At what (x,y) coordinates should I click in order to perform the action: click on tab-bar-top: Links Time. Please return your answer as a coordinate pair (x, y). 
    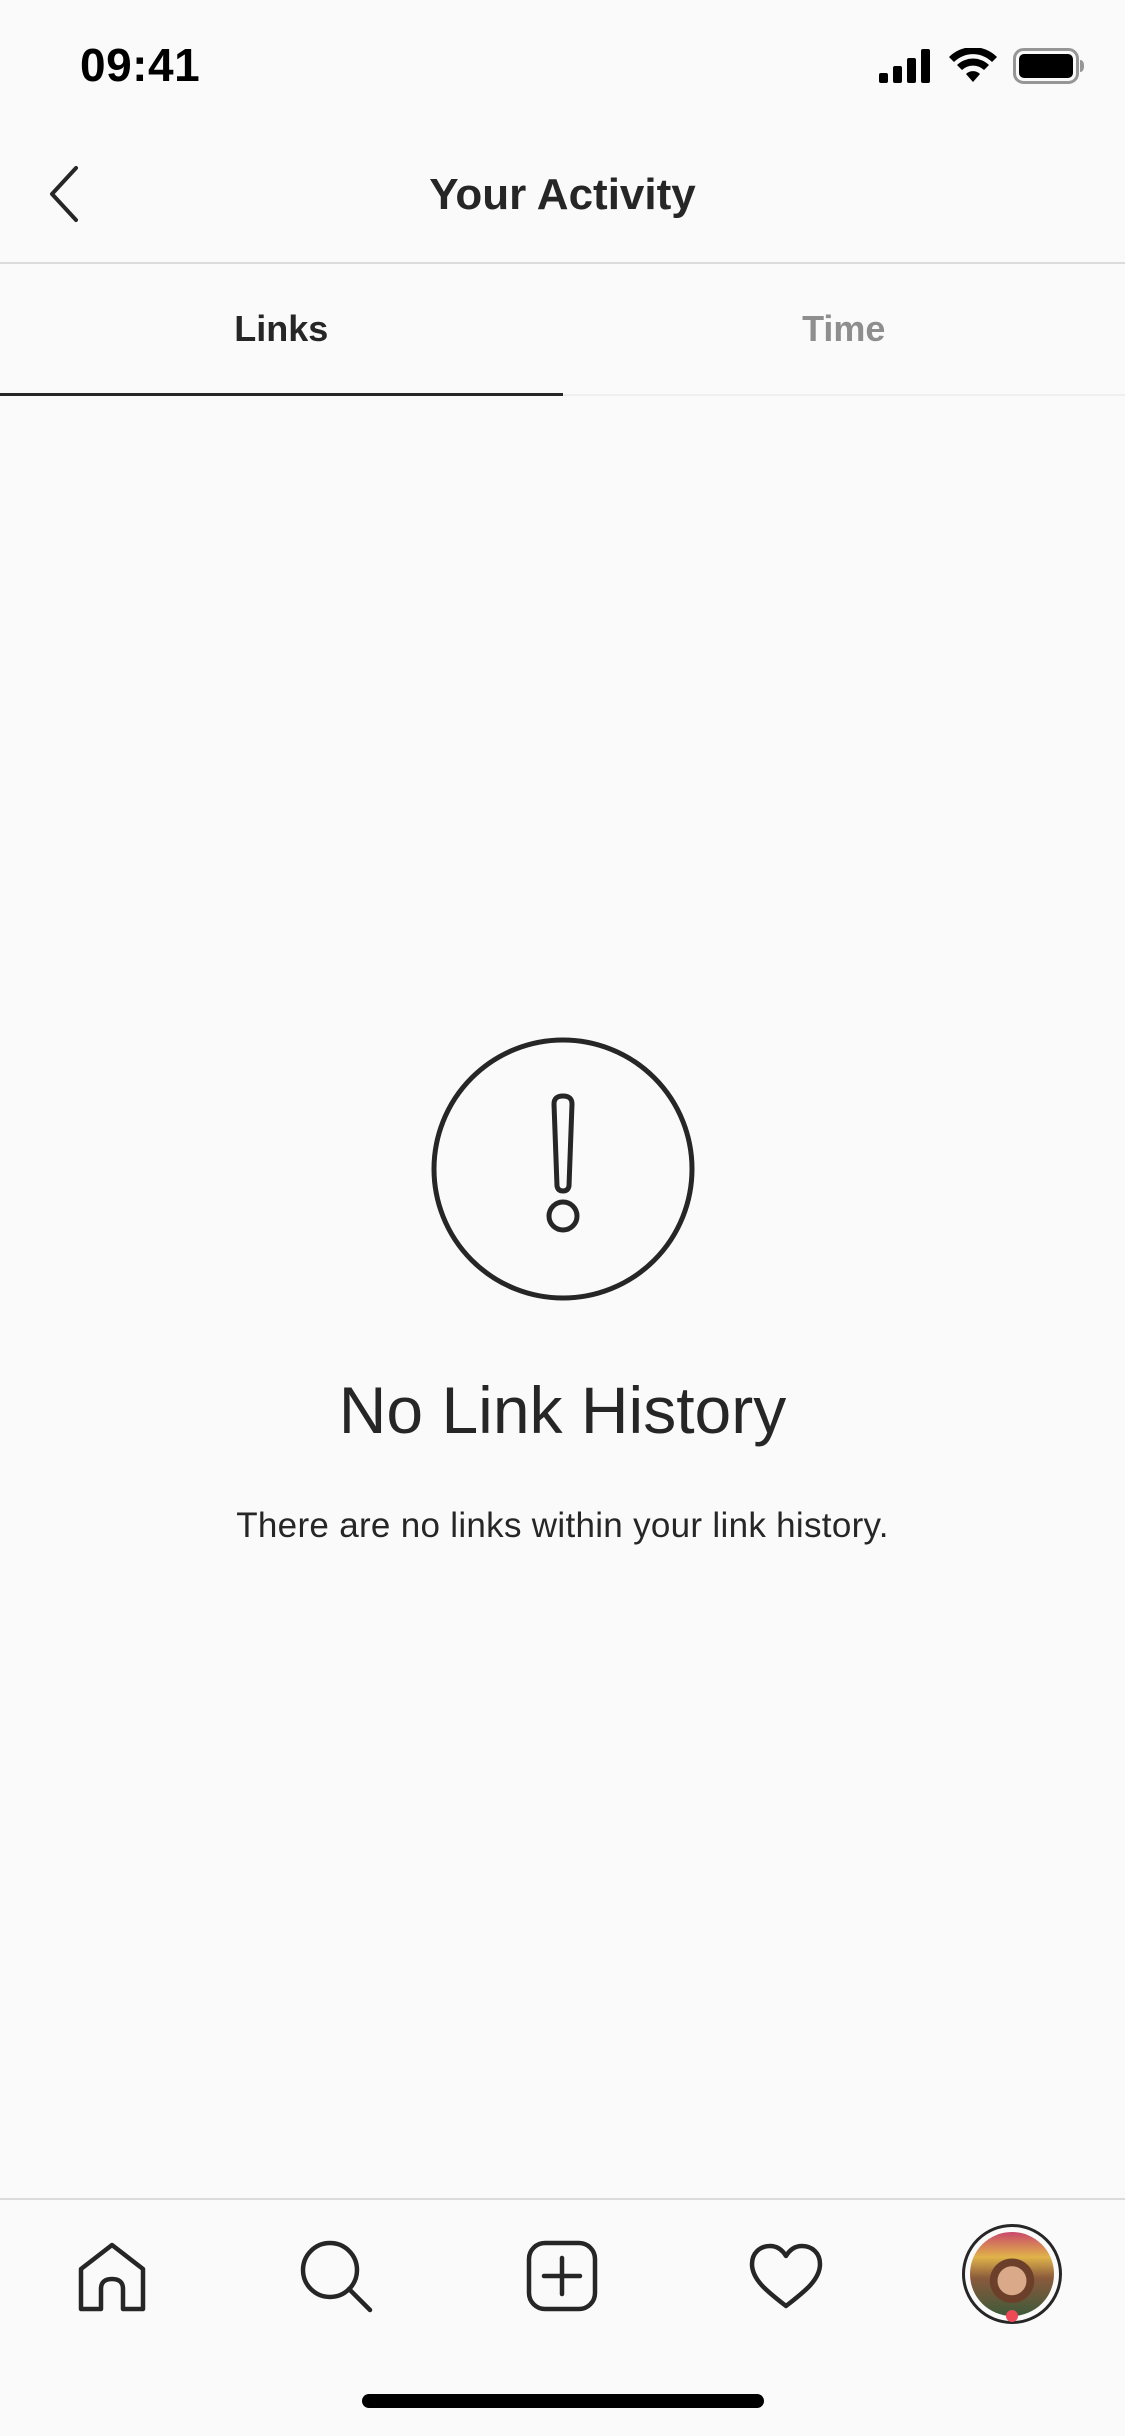
    Looking at the image, I should click on (562, 330).